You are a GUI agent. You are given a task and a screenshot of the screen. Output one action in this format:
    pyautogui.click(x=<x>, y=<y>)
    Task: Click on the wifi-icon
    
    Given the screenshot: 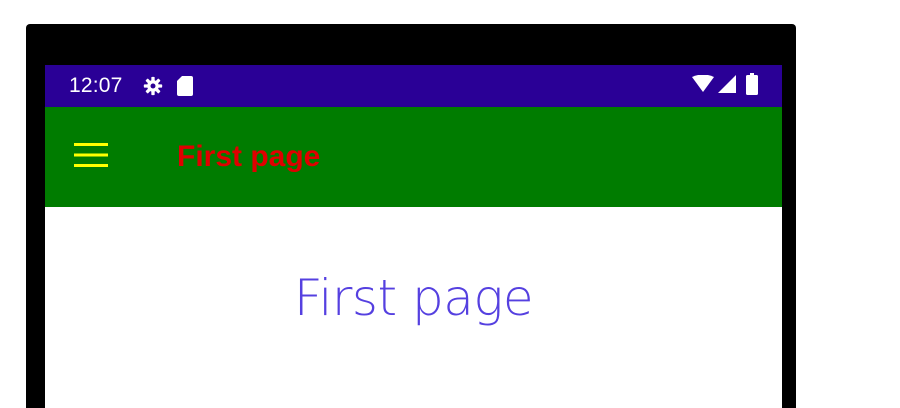 What is the action you would take?
    pyautogui.click(x=703, y=86)
    